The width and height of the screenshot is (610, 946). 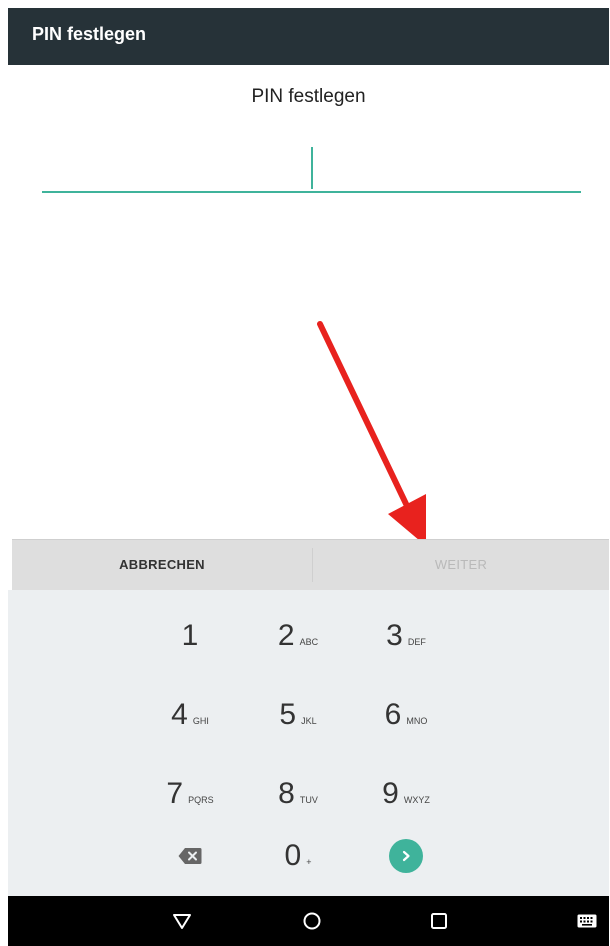 I want to click on key-0: 0 +, so click(x=298, y=856).